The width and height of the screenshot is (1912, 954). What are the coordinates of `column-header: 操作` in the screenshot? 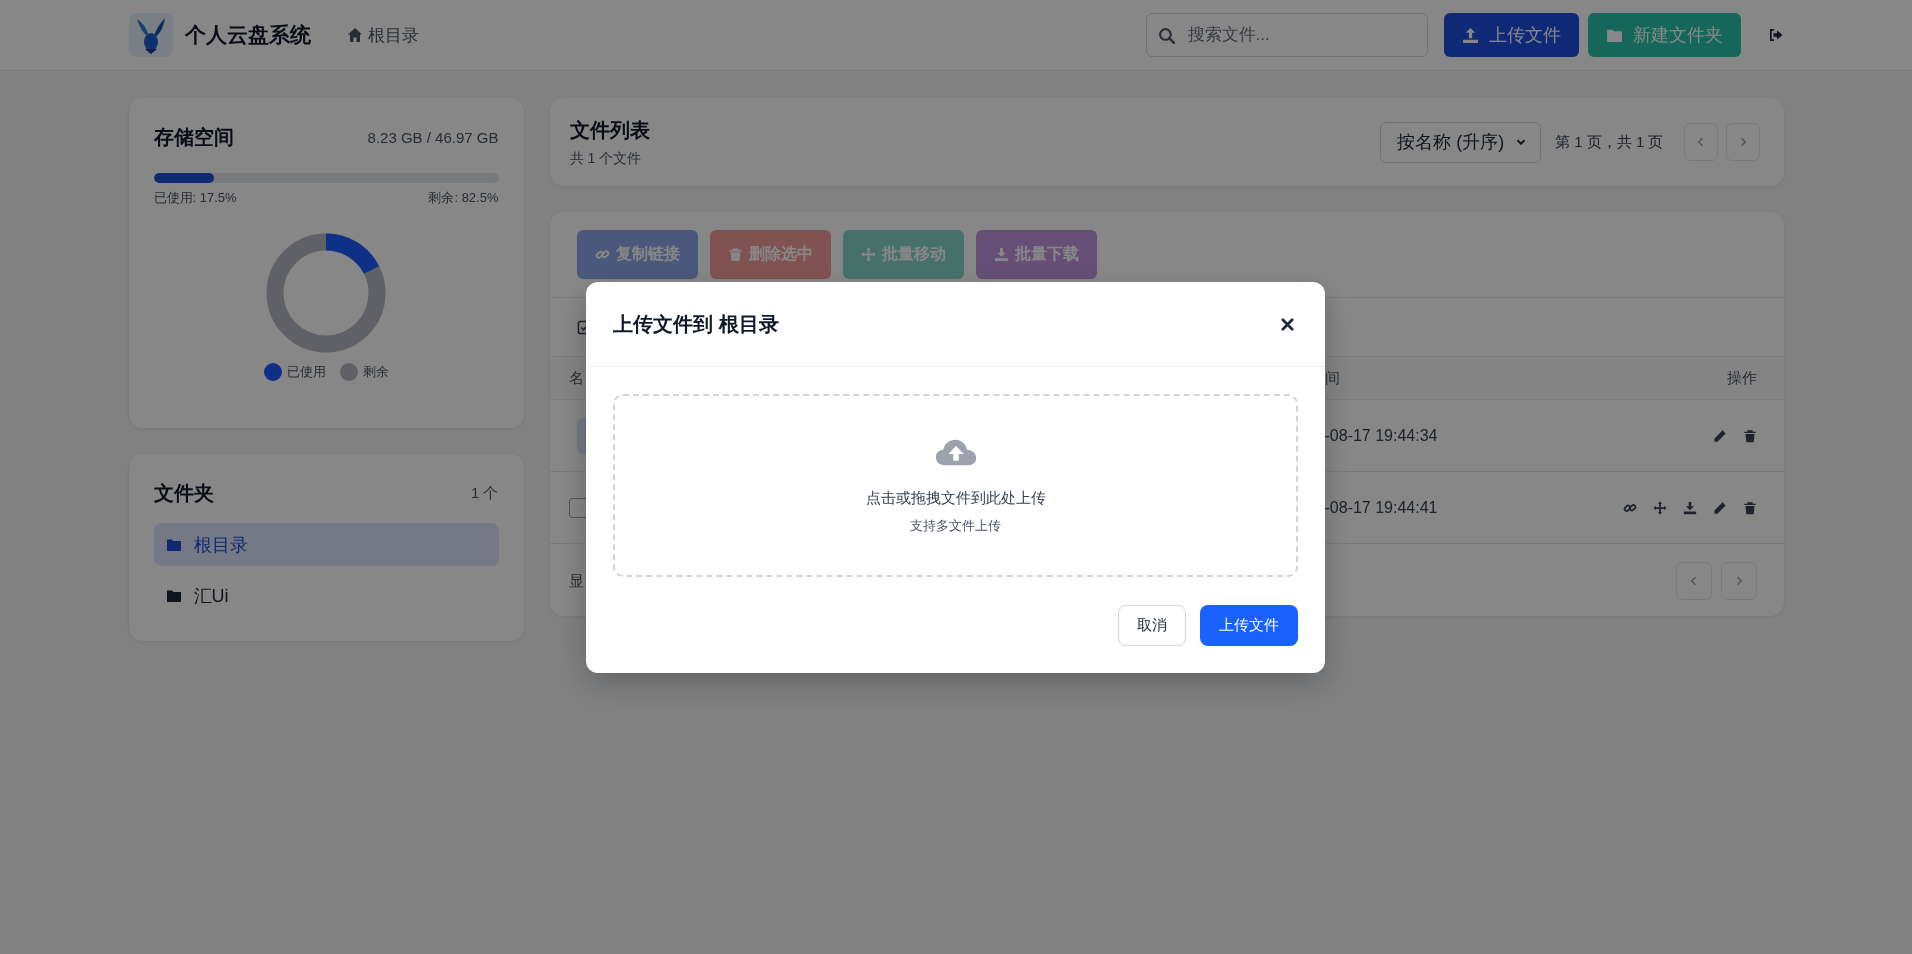 It's located at (1741, 378).